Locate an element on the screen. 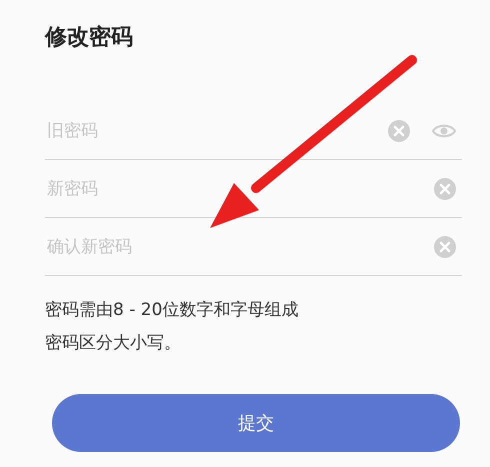  eye-icon is located at coordinates (444, 130).